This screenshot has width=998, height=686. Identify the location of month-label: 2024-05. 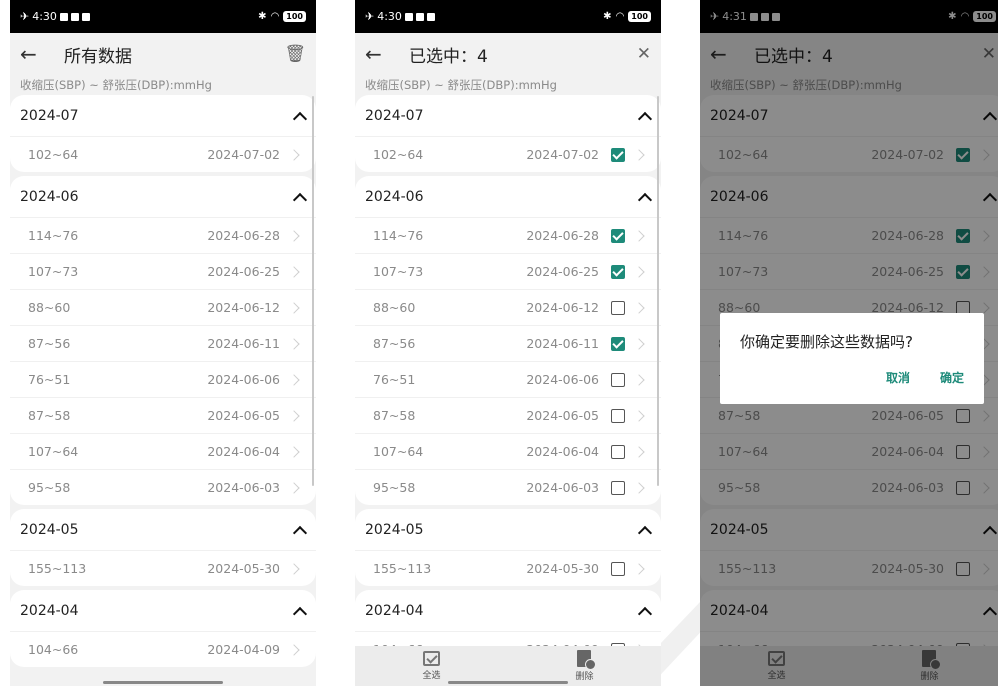
(49, 529).